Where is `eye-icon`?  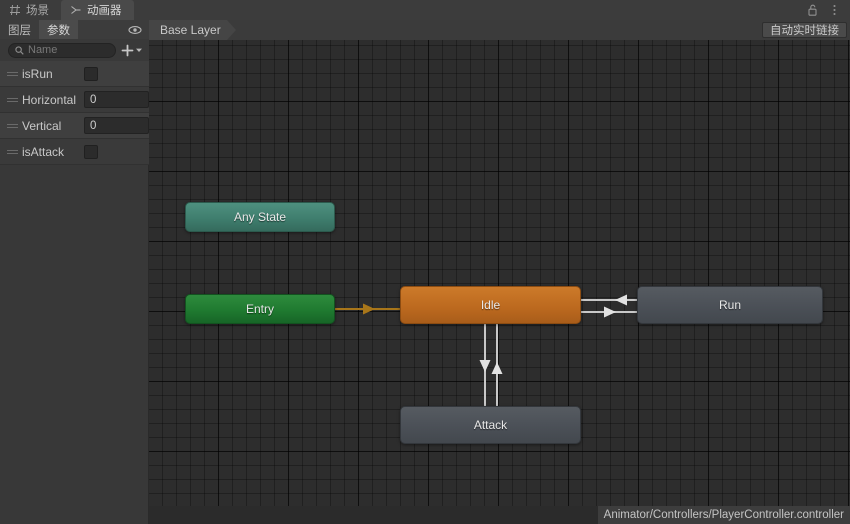 eye-icon is located at coordinates (135, 32).